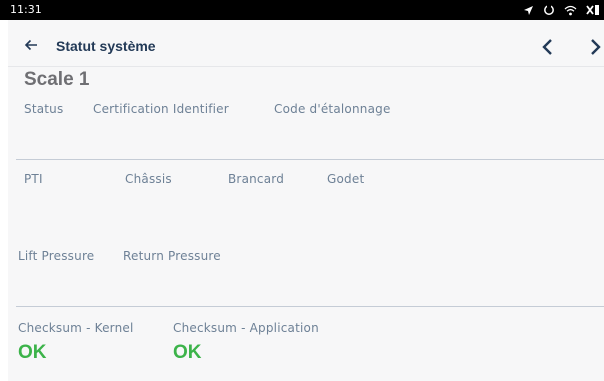 Image resolution: width=604 pixels, height=381 pixels. I want to click on label-certification-identifier: Certification Identifier, so click(161, 109).